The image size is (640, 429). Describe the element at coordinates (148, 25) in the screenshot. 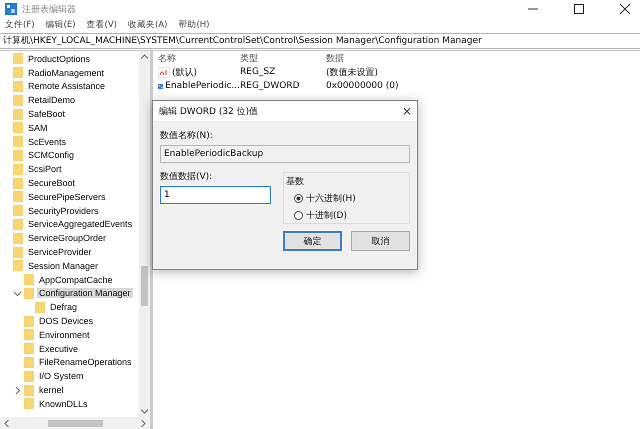

I see `menu-item: 收藏夹(A)` at that location.